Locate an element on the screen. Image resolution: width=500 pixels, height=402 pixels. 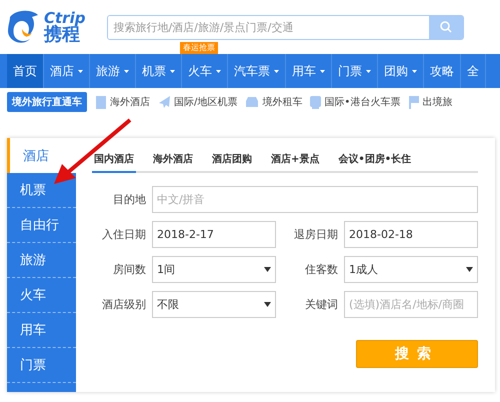
sidebar-item: 旅游 is located at coordinates (41, 260).